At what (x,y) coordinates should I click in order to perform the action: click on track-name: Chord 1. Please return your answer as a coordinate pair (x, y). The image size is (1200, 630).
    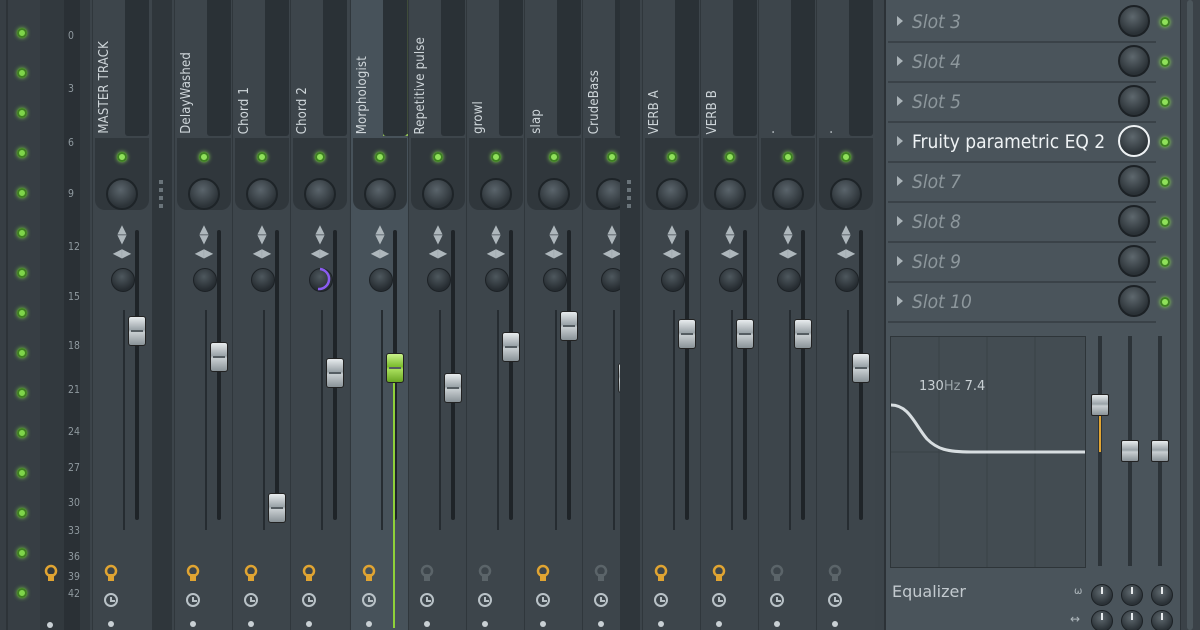
    Looking at the image, I should click on (244, 110).